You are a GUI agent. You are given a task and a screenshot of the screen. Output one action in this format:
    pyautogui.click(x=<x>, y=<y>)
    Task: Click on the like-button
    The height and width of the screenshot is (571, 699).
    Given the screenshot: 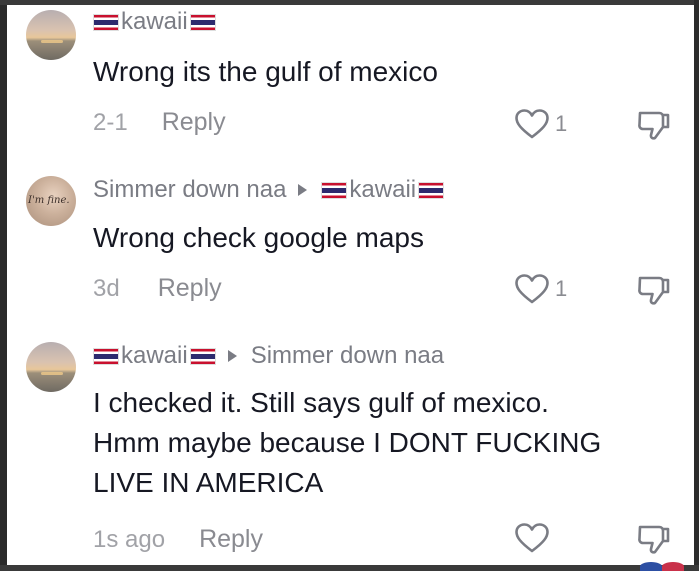 What is the action you would take?
    pyautogui.click(x=535, y=538)
    